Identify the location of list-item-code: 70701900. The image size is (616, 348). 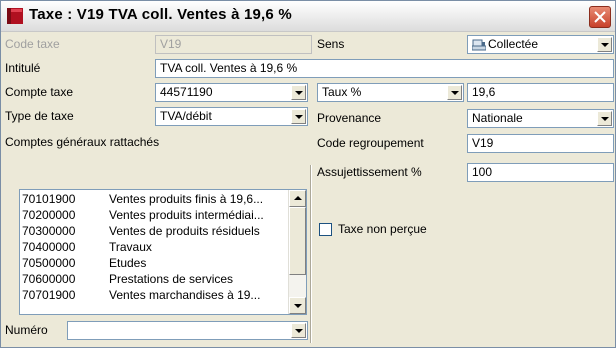
(49, 295).